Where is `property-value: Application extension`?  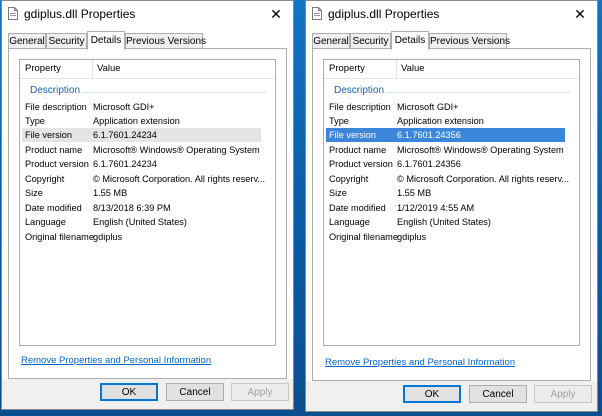 property-value: Application extension is located at coordinates (136, 121).